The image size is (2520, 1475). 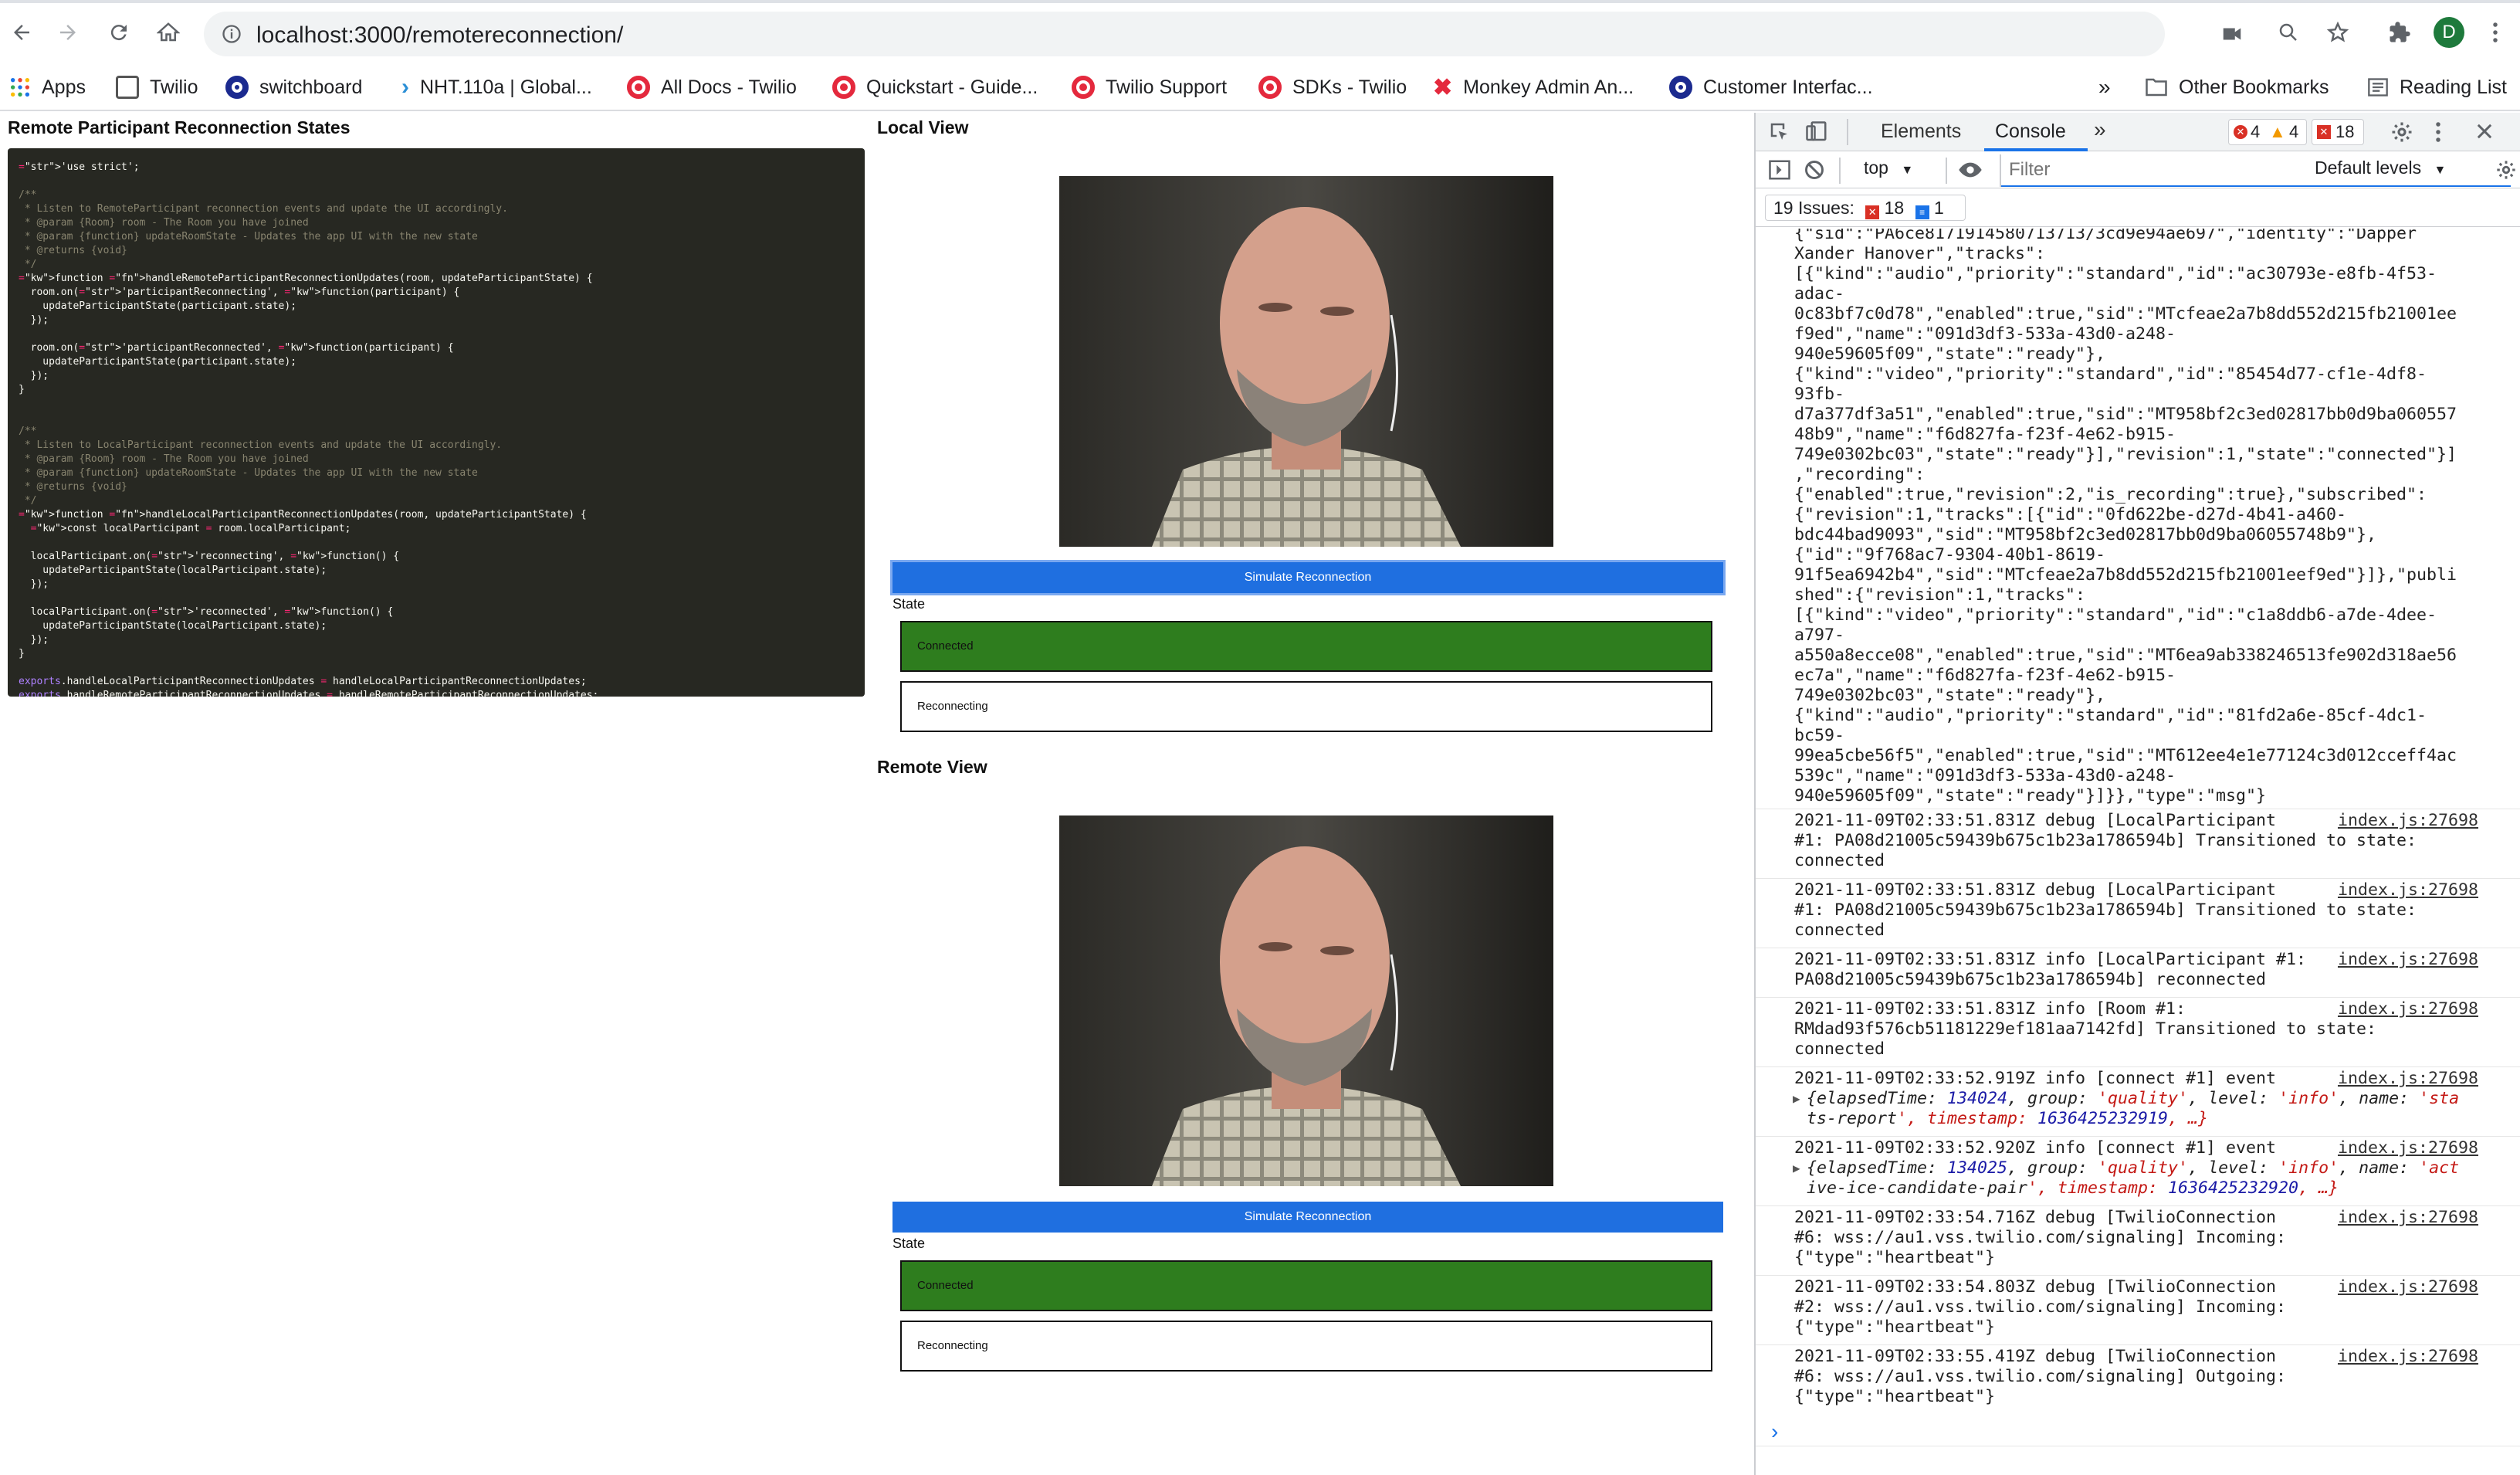 I want to click on bookmarks-overflow-button: », so click(x=2105, y=87).